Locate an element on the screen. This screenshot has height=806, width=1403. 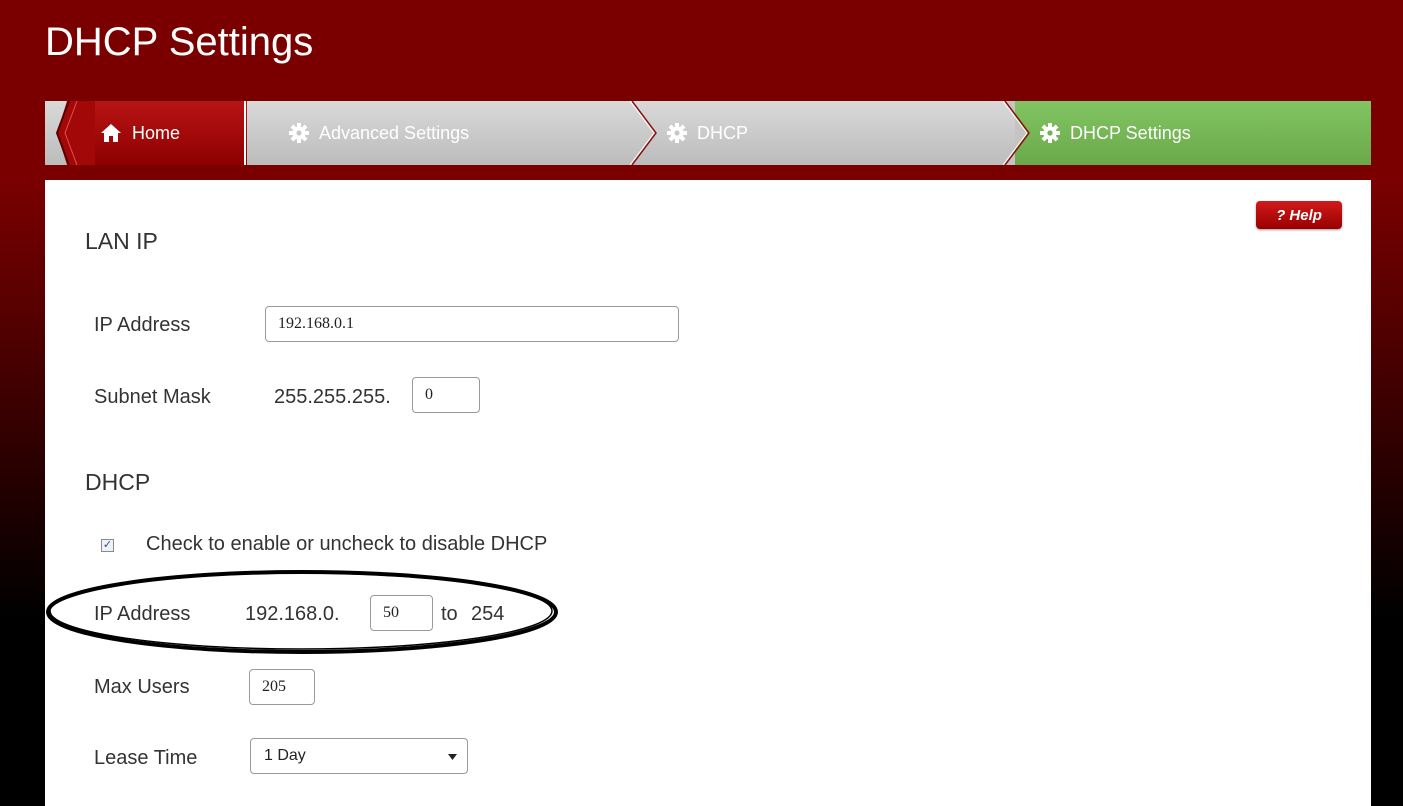
breadcrumb-dhcp: DHCP is located at coordinates (707, 133).